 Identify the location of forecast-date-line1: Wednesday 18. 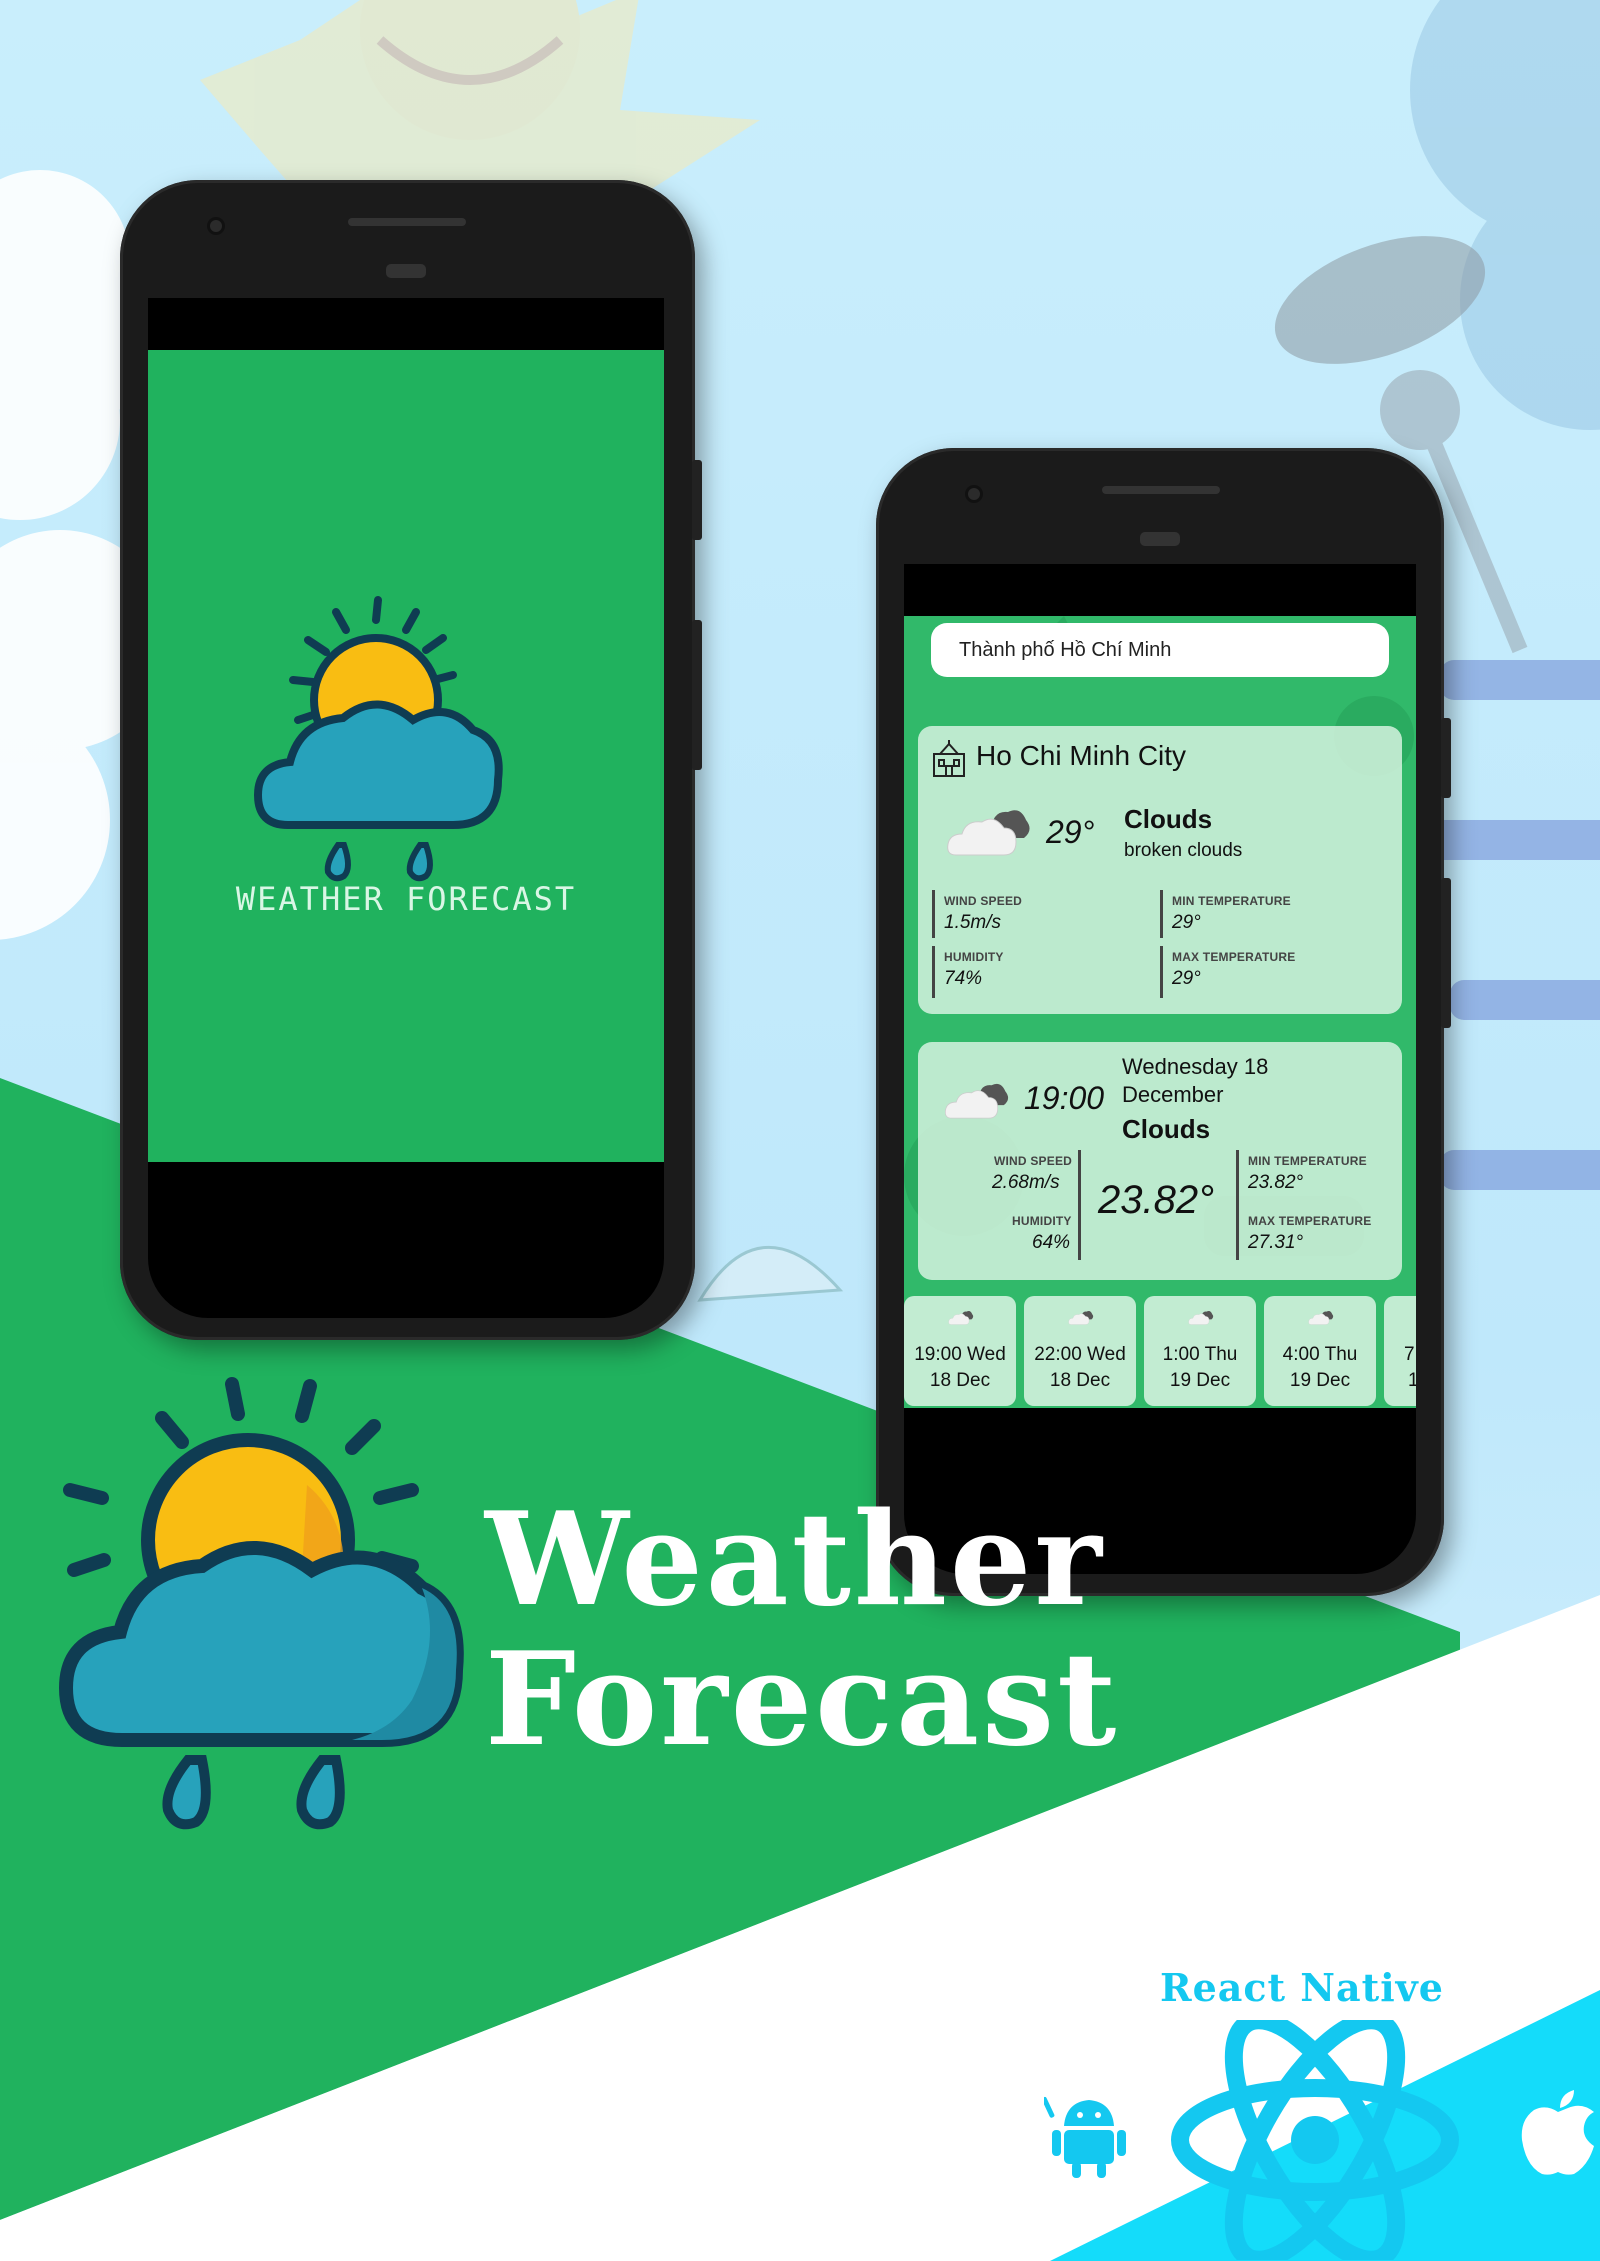
(1195, 1066).